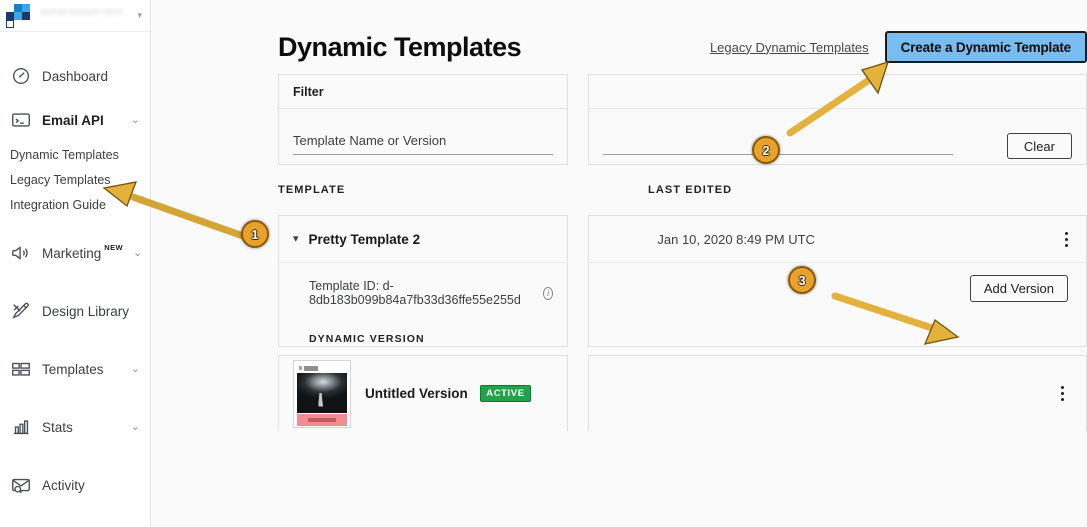  Describe the element at coordinates (18, 15) in the screenshot. I see `sendgrid-logo-icon` at that location.